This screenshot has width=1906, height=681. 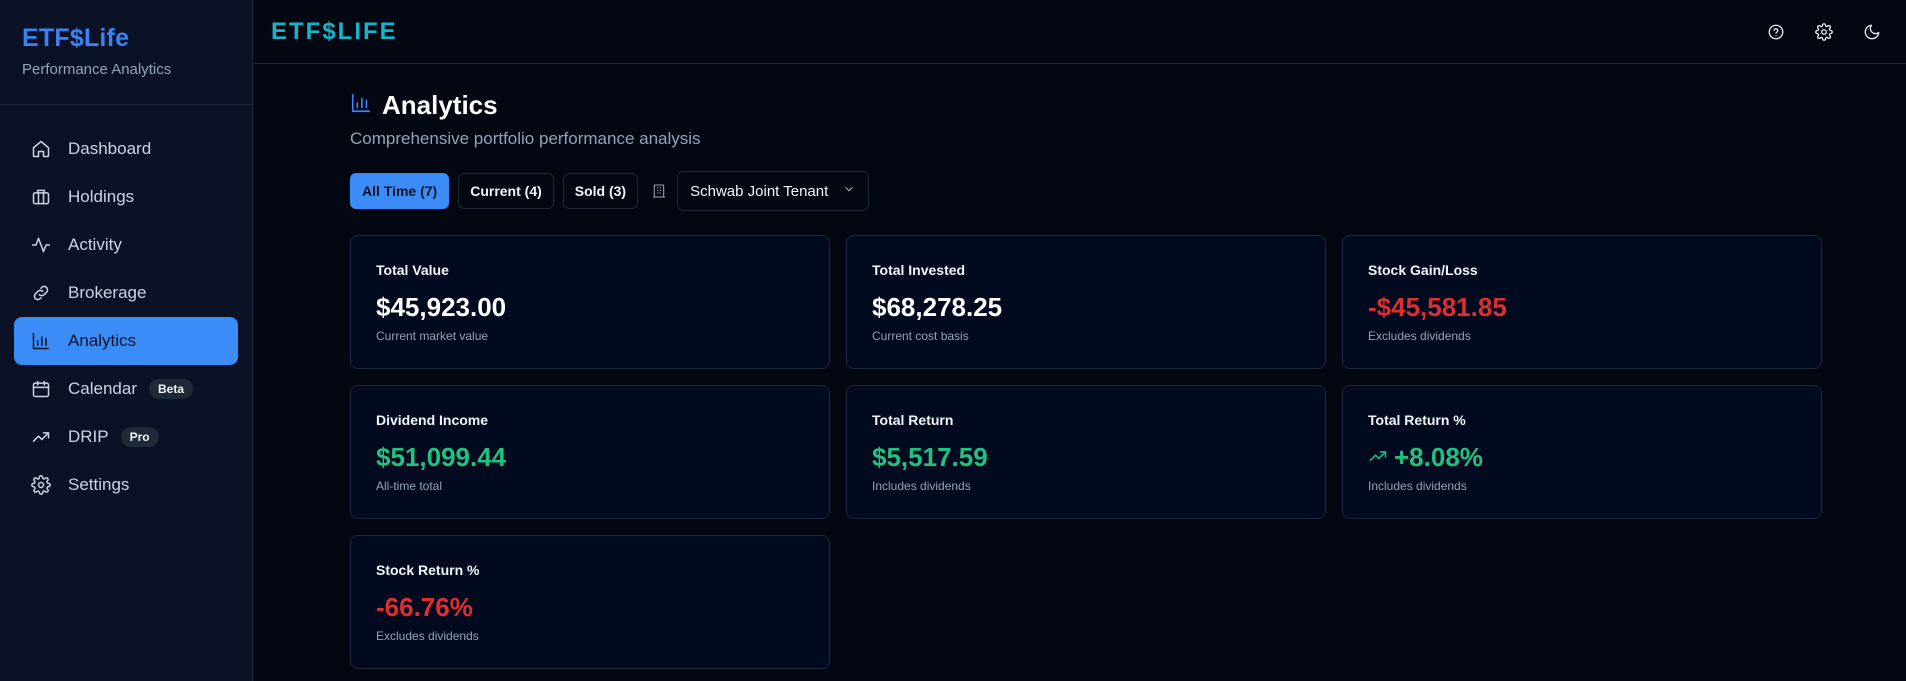 What do you see at coordinates (441, 307) in the screenshot?
I see `card-value: $45,923.00` at bounding box center [441, 307].